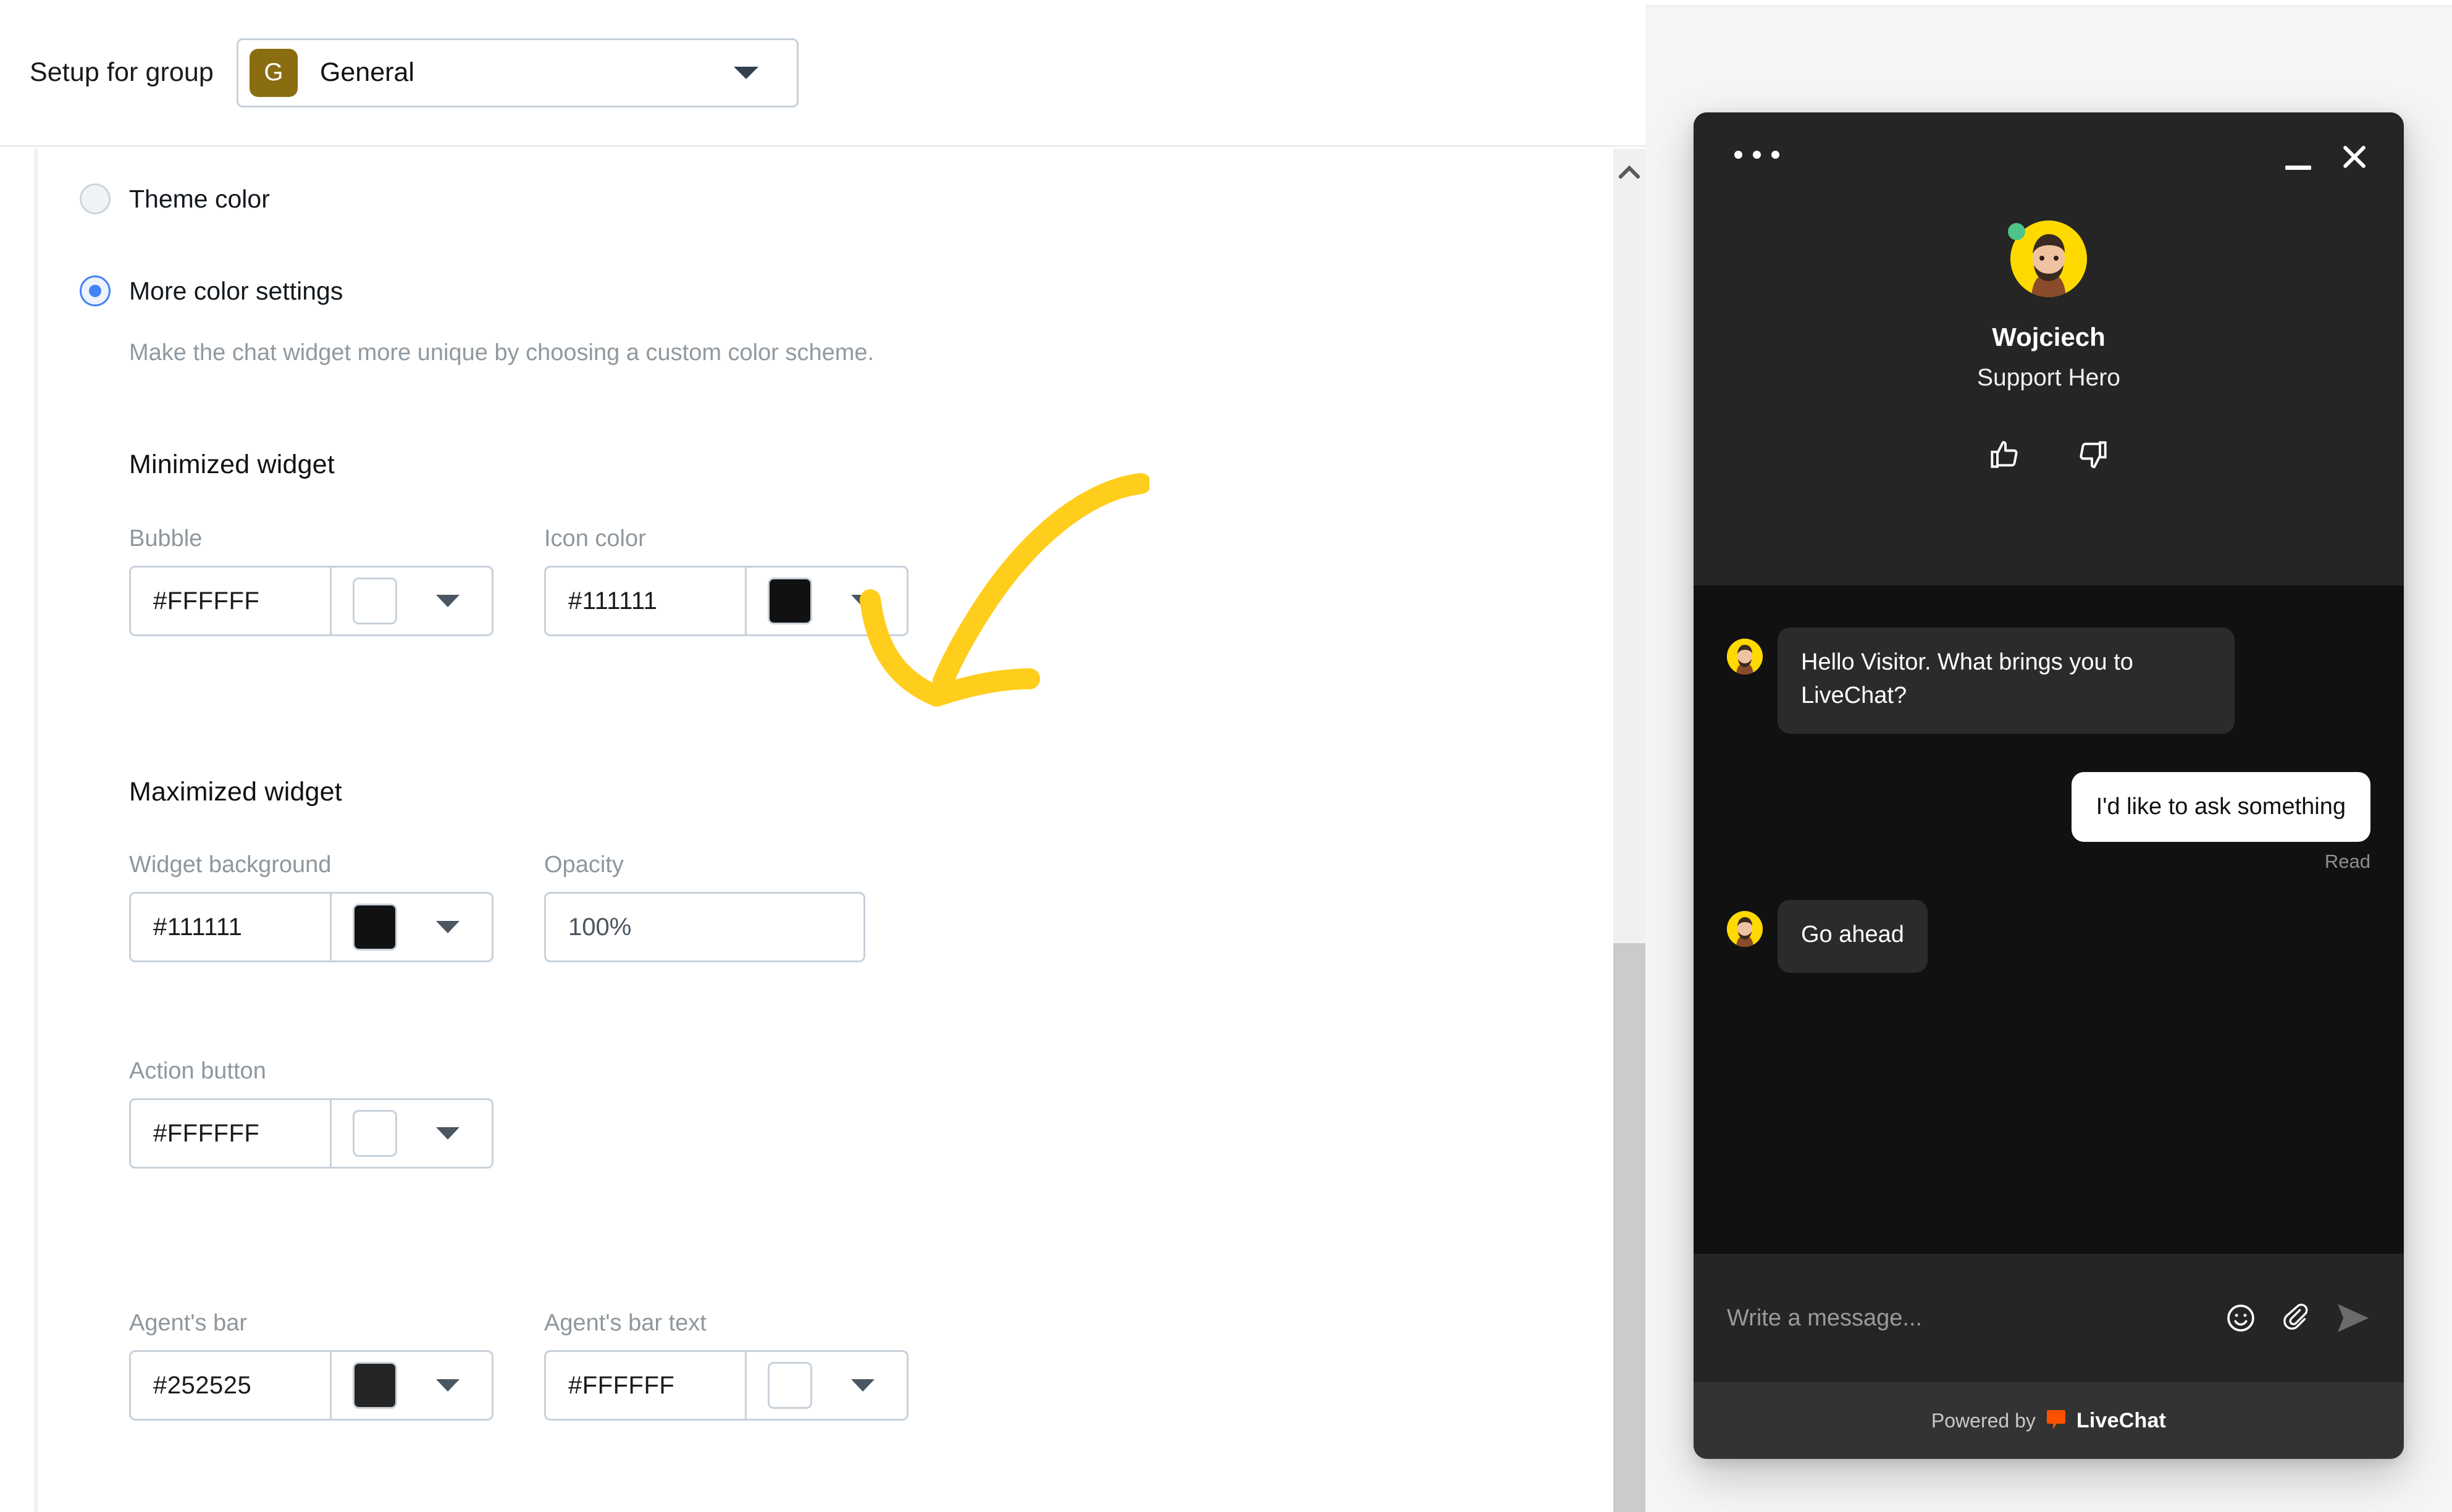 The width and height of the screenshot is (2452, 1512). I want to click on widget-background-swatch, so click(375, 928).